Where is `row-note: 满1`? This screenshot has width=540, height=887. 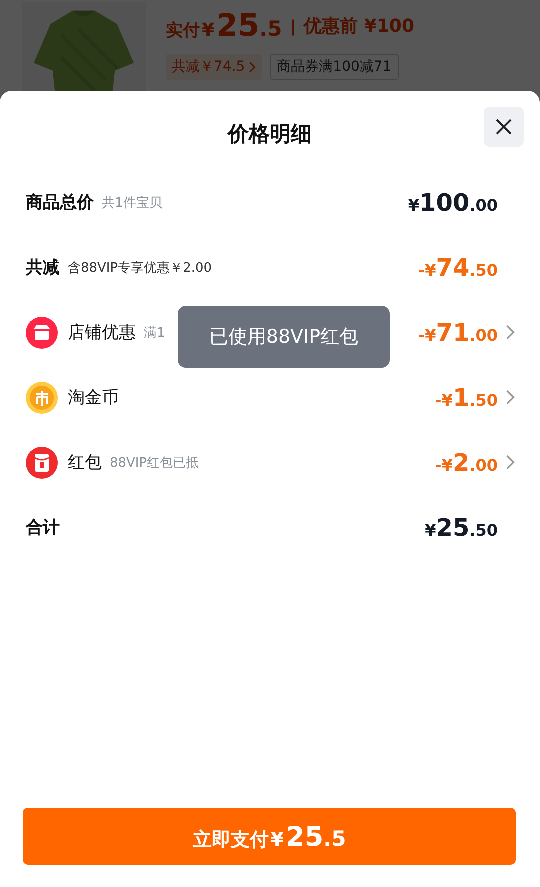
row-note: 满1 is located at coordinates (155, 333).